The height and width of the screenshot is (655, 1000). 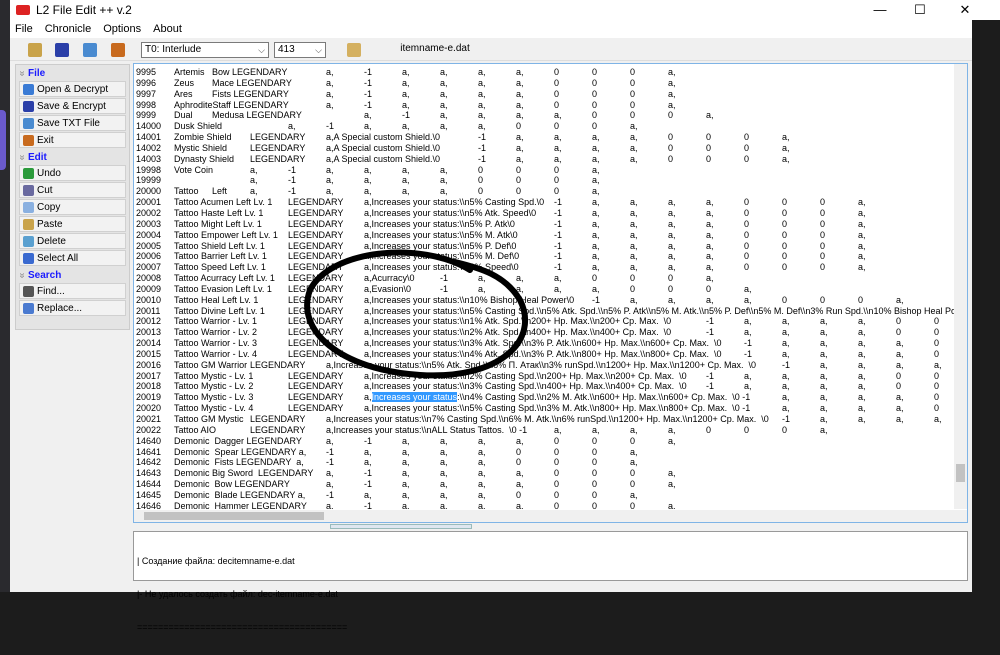 What do you see at coordinates (28, 106) in the screenshot?
I see `save-encrypt-icon` at bounding box center [28, 106].